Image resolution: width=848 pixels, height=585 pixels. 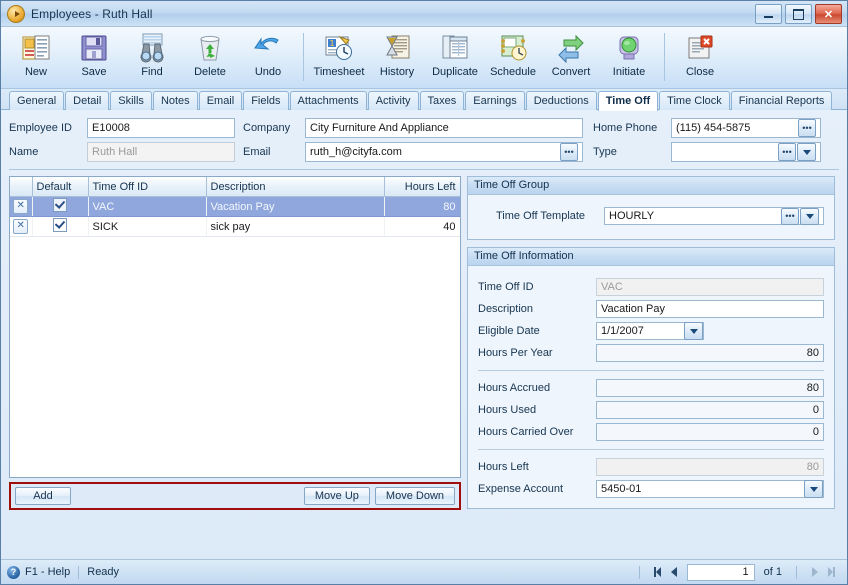 I want to click on toolbar-undo-button: Undo, so click(x=268, y=54).